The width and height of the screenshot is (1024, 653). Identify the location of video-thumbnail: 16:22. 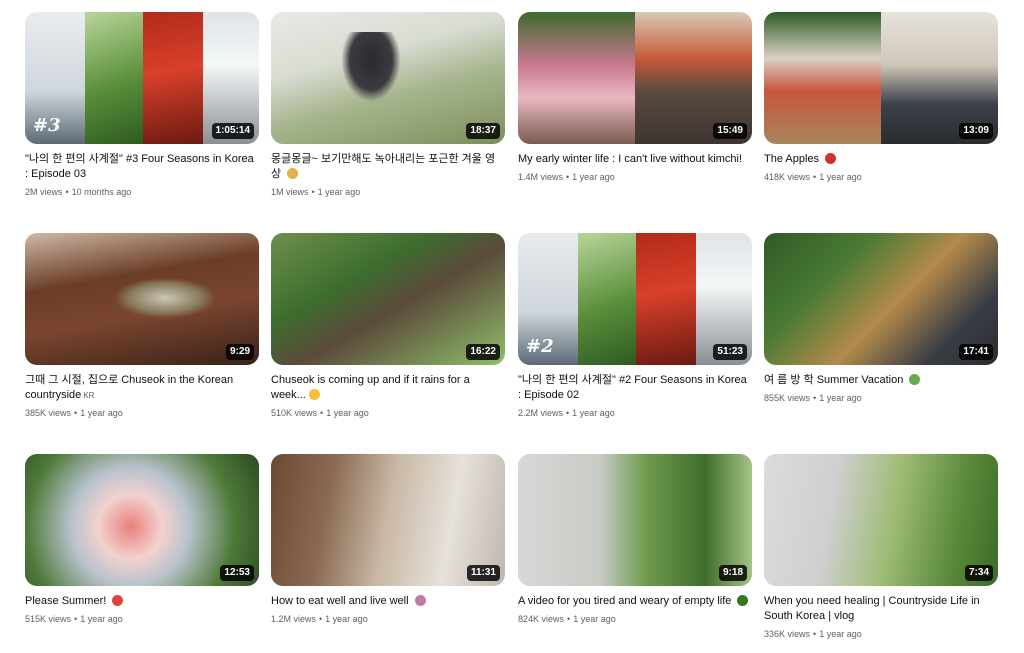
(388, 299).